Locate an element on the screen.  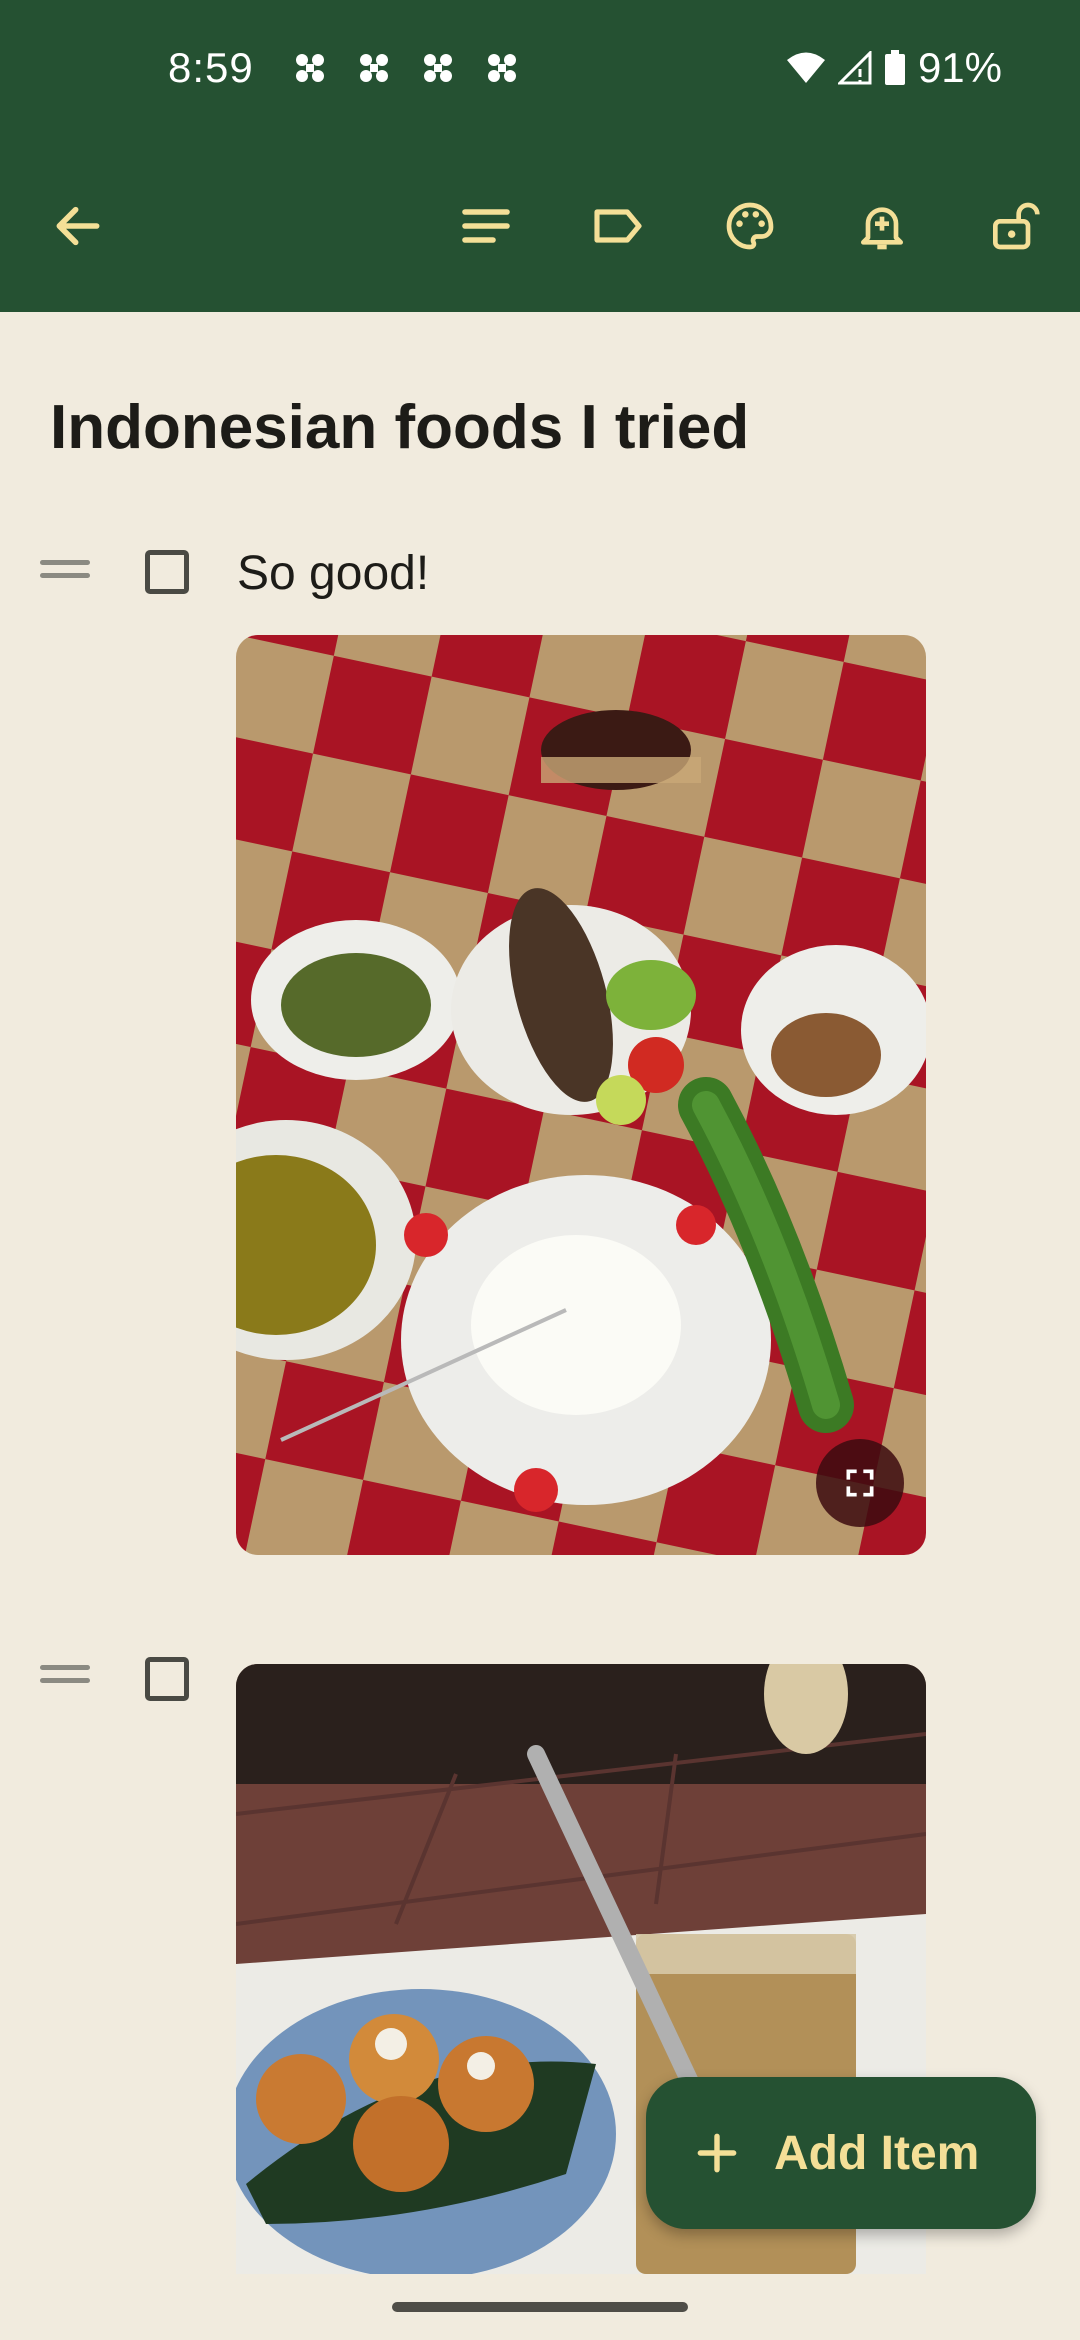
palette-icon is located at coordinates (750, 226).